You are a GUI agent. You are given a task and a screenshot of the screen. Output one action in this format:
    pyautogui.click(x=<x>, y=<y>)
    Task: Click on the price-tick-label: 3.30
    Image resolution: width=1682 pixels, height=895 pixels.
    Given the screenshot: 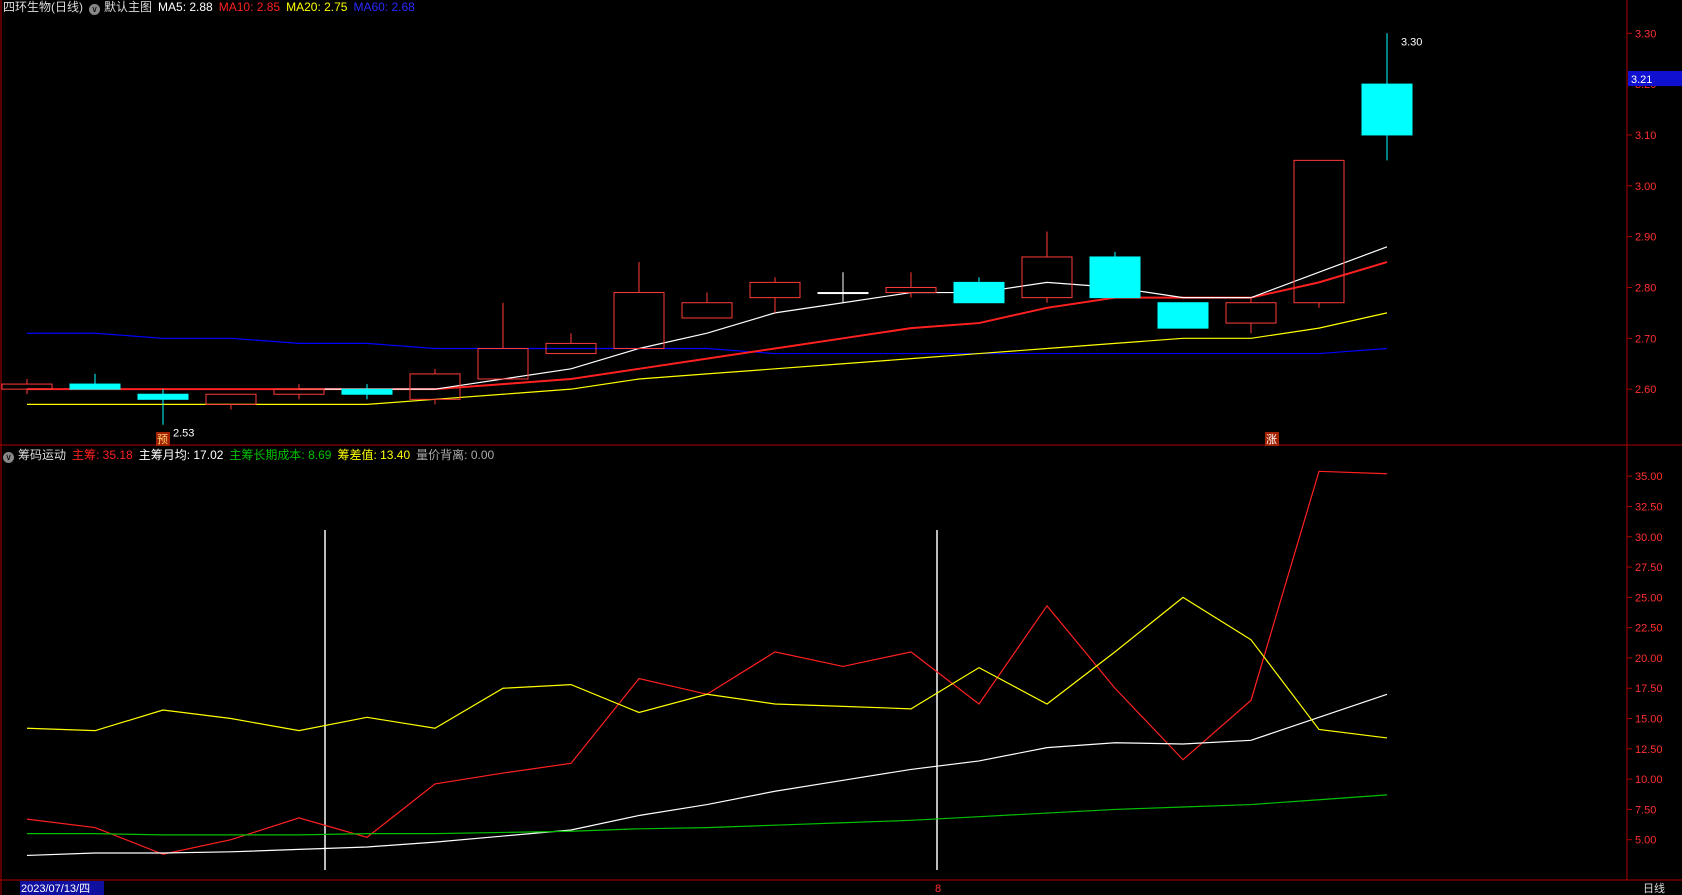 What is the action you would take?
    pyautogui.click(x=1645, y=34)
    